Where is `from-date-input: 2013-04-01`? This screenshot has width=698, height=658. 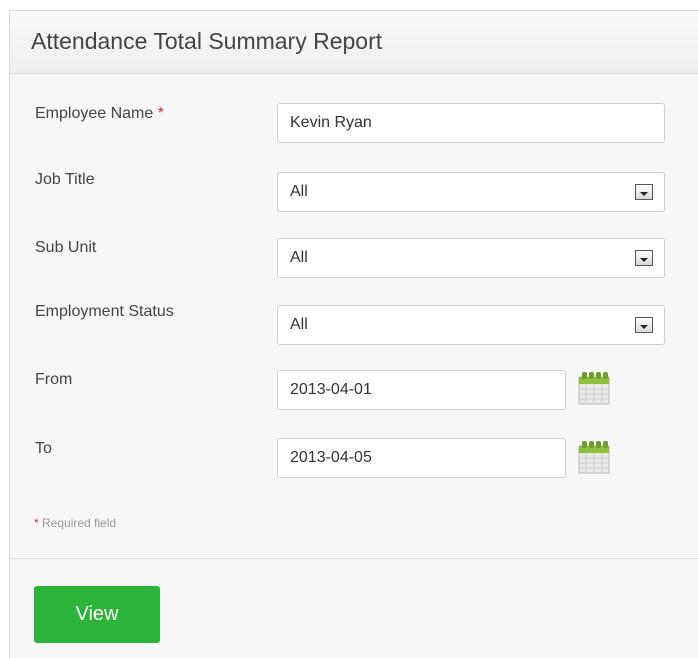 from-date-input: 2013-04-01 is located at coordinates (421, 390).